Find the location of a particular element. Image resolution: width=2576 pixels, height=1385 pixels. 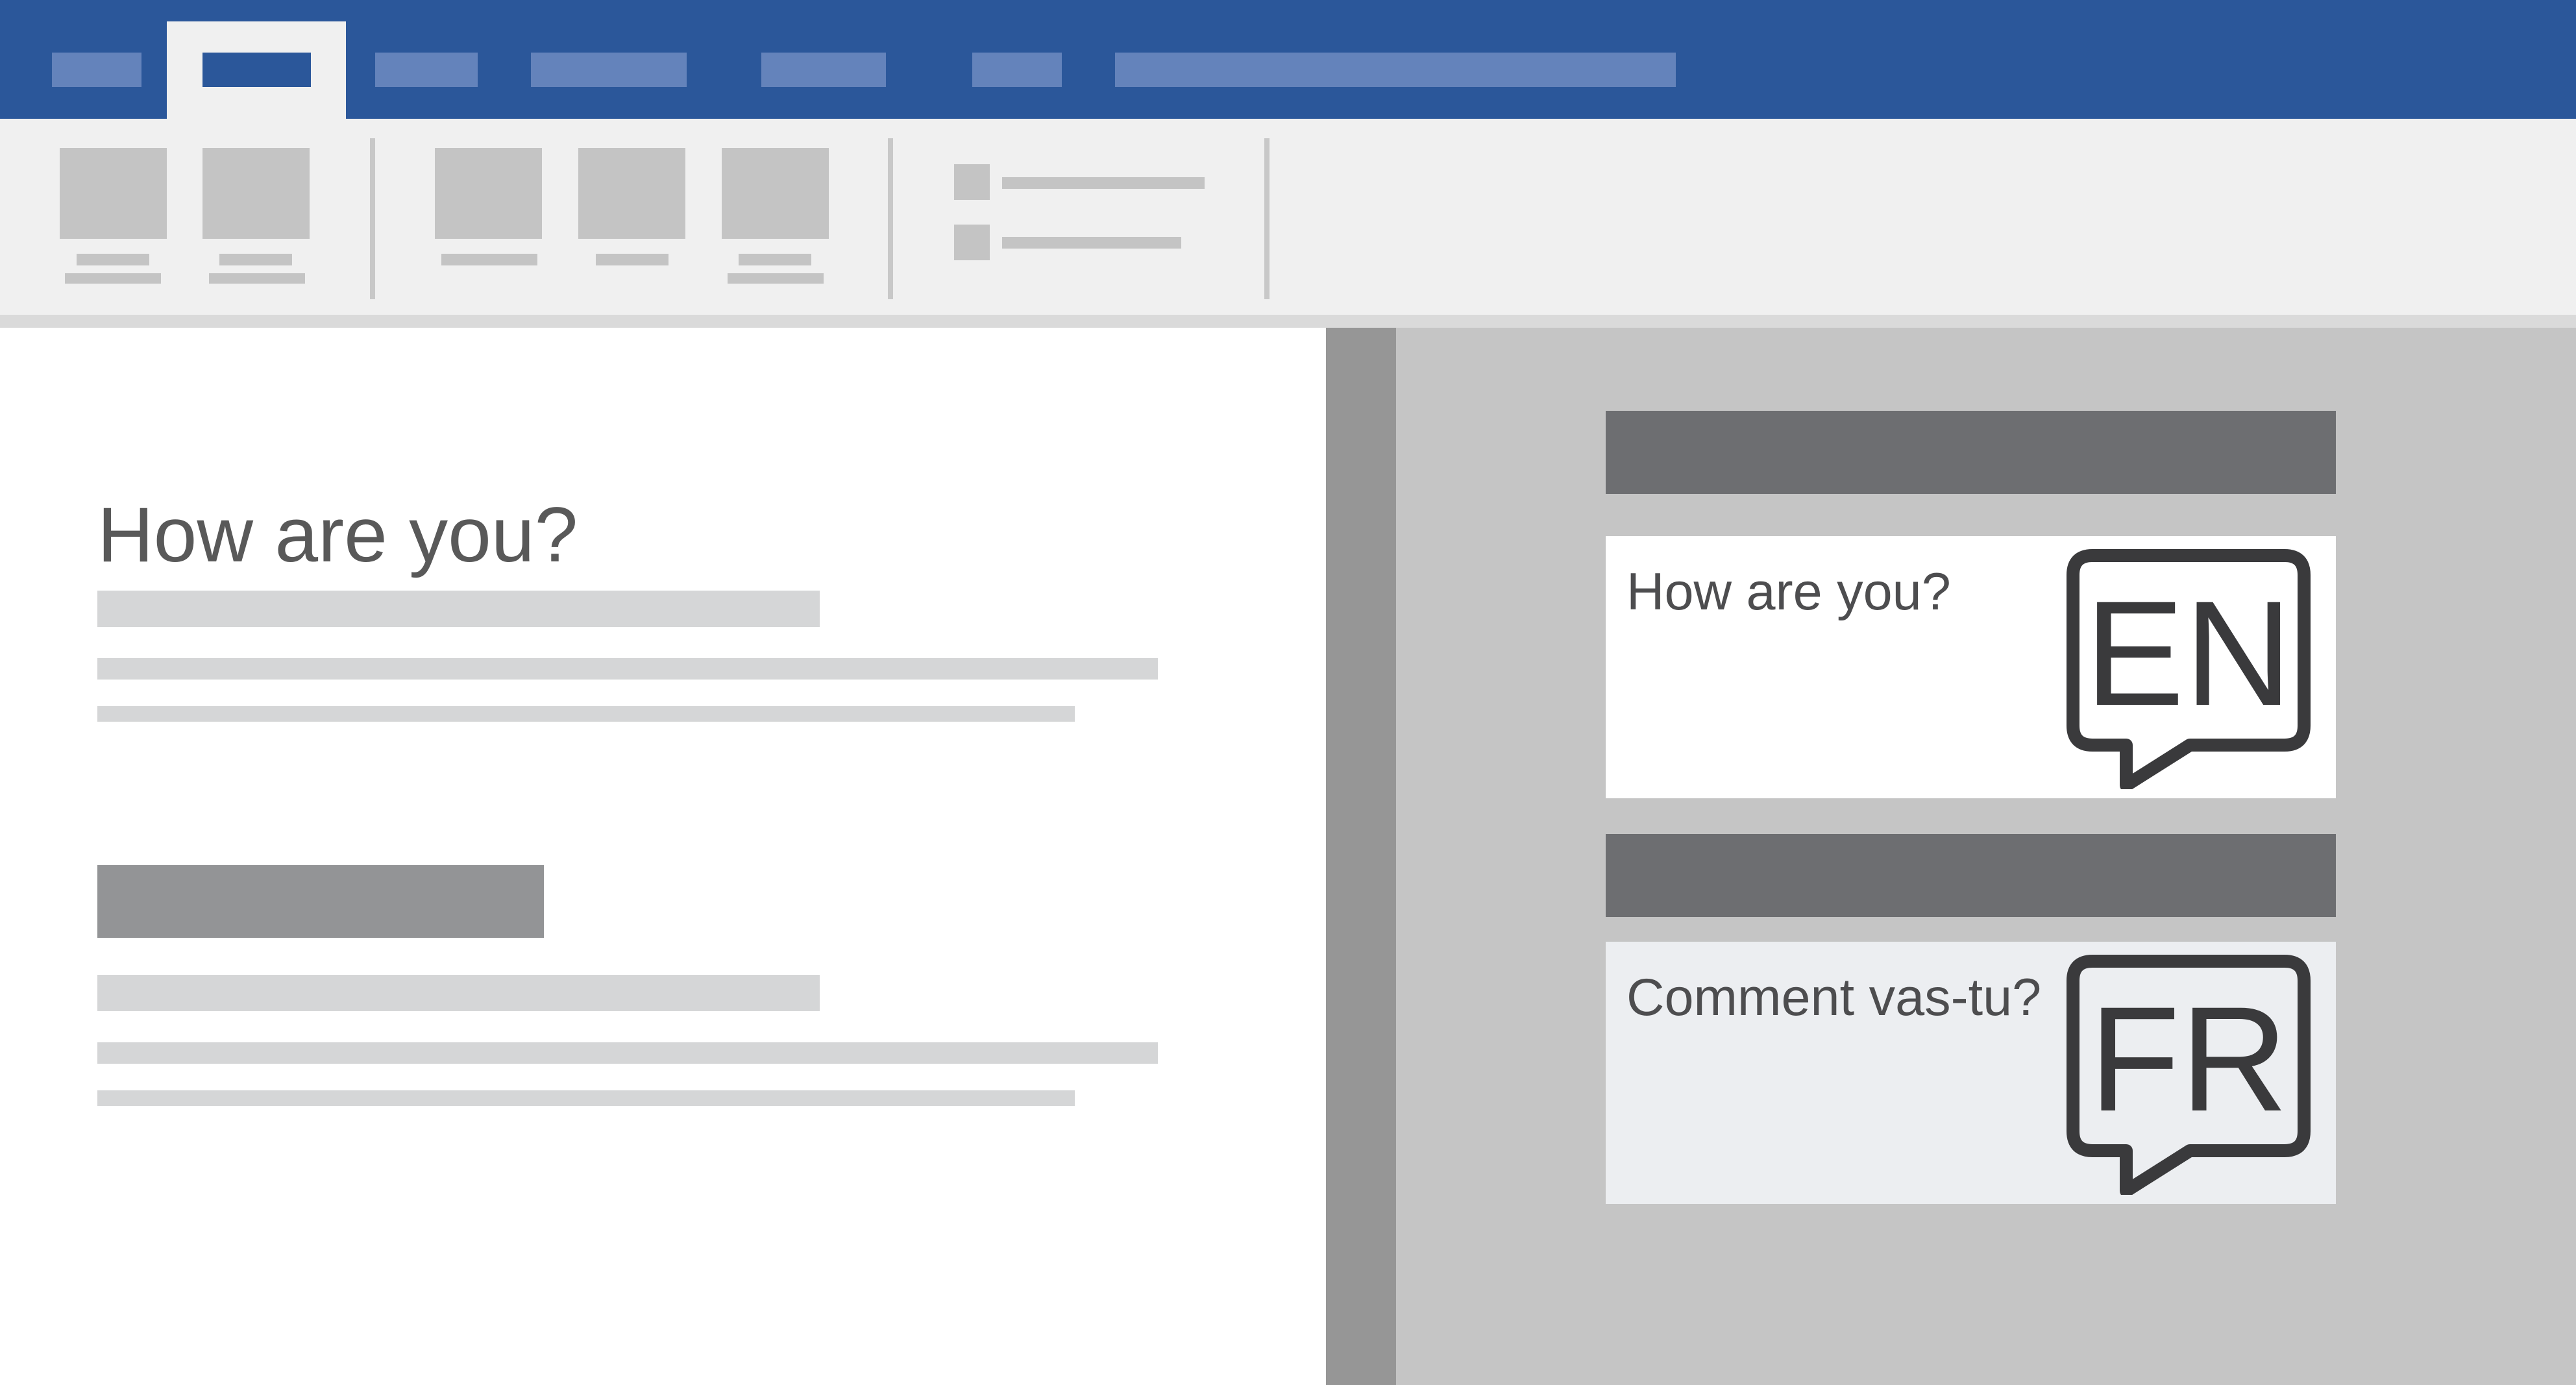

source-text: How are you? is located at coordinates (1788, 591).